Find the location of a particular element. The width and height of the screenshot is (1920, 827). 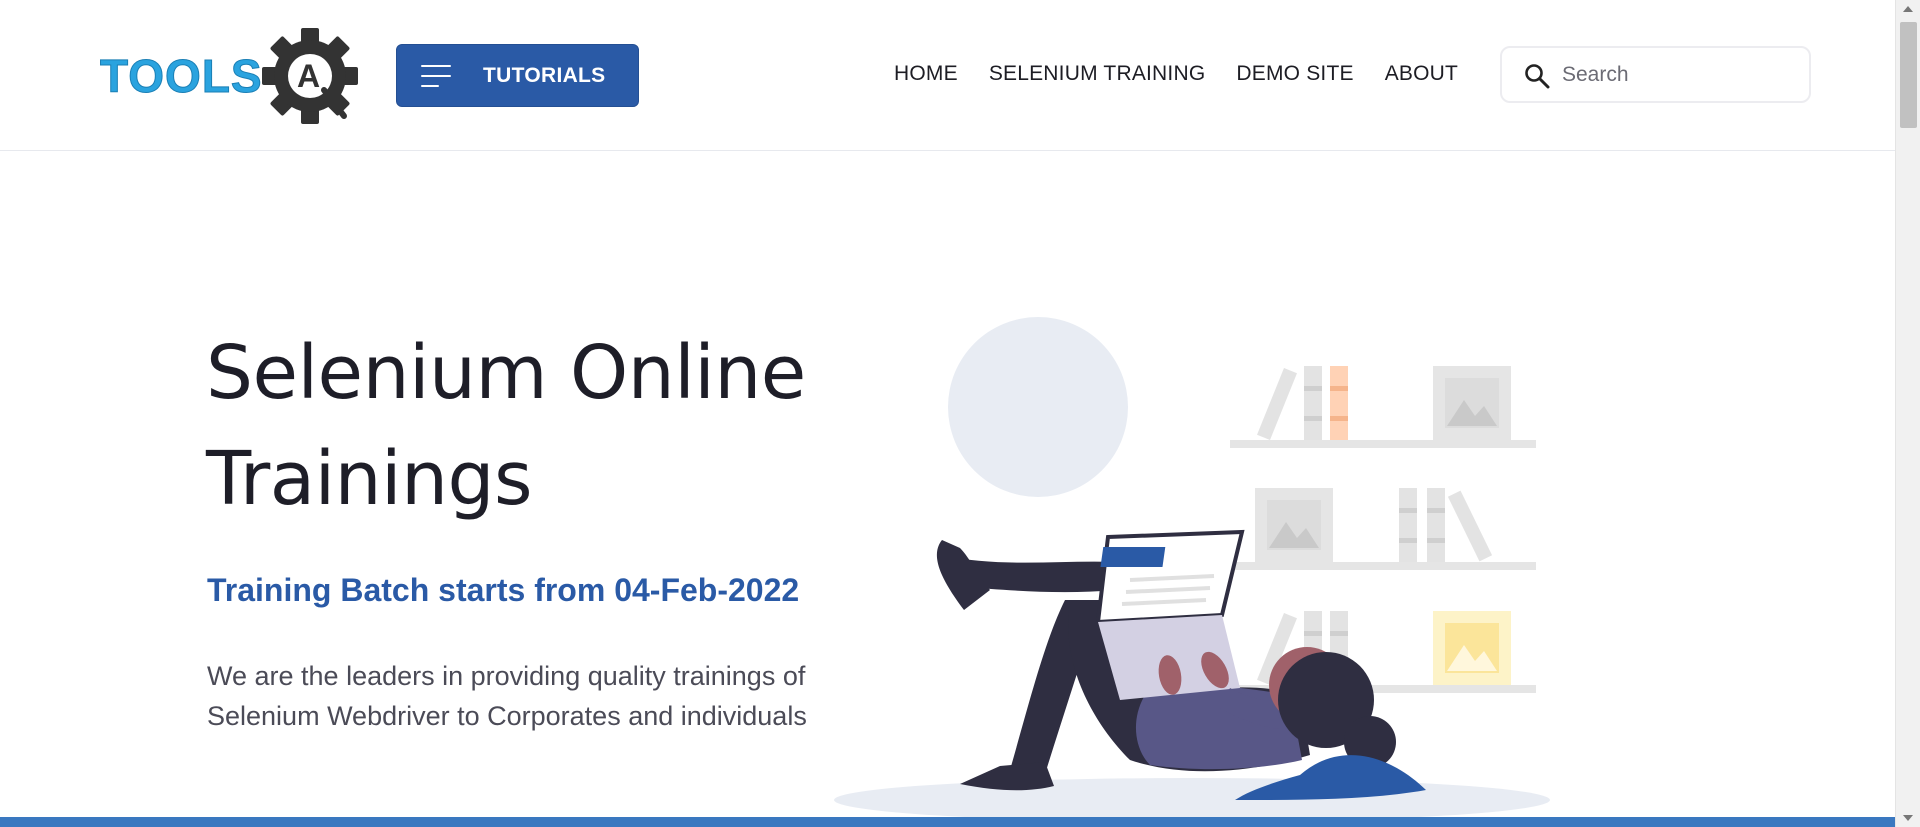

search-icon is located at coordinates (1537, 76).